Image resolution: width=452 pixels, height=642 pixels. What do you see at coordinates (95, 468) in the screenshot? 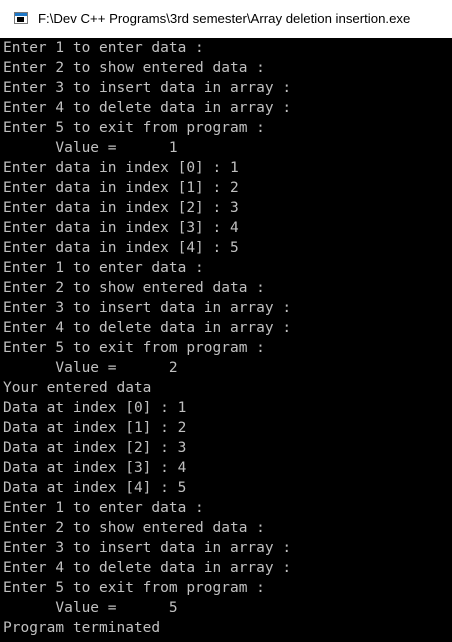
I see `console-line: Data at index [3] : 4` at bounding box center [95, 468].